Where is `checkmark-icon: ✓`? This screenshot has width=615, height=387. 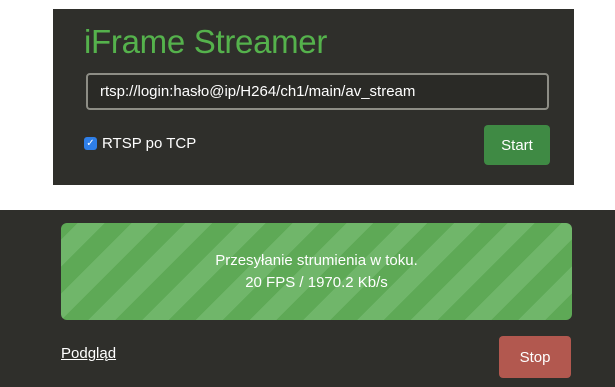
checkmark-icon: ✓ is located at coordinates (90, 143).